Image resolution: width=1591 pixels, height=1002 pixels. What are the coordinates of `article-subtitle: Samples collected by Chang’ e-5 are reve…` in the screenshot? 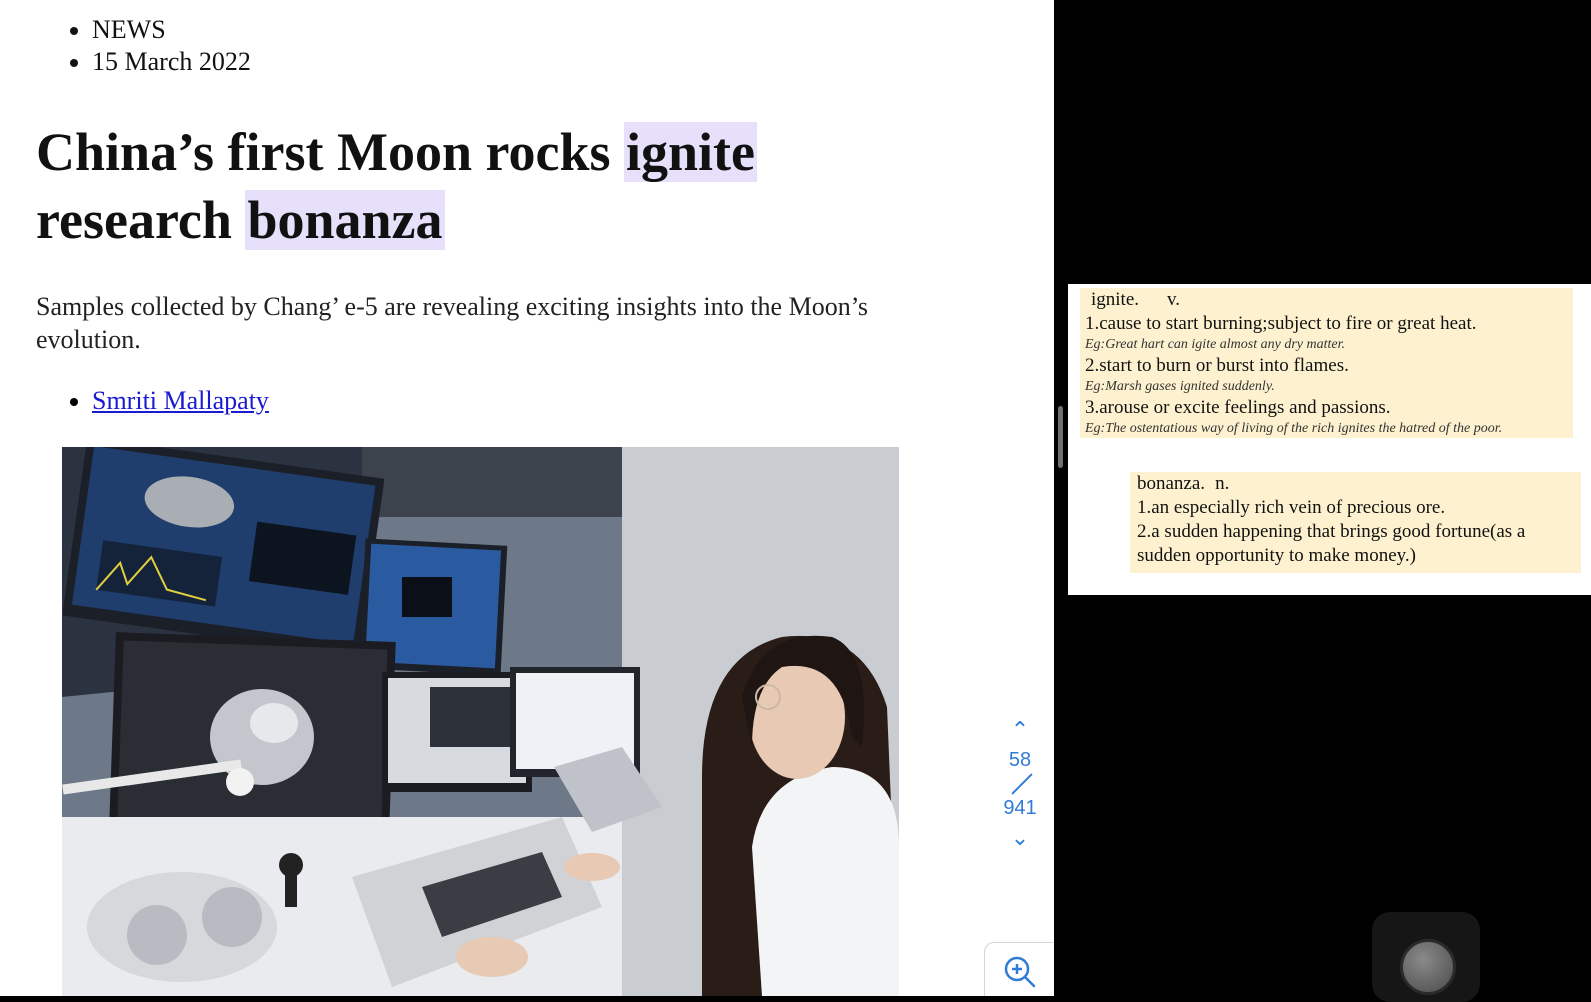 It's located at (452, 323).